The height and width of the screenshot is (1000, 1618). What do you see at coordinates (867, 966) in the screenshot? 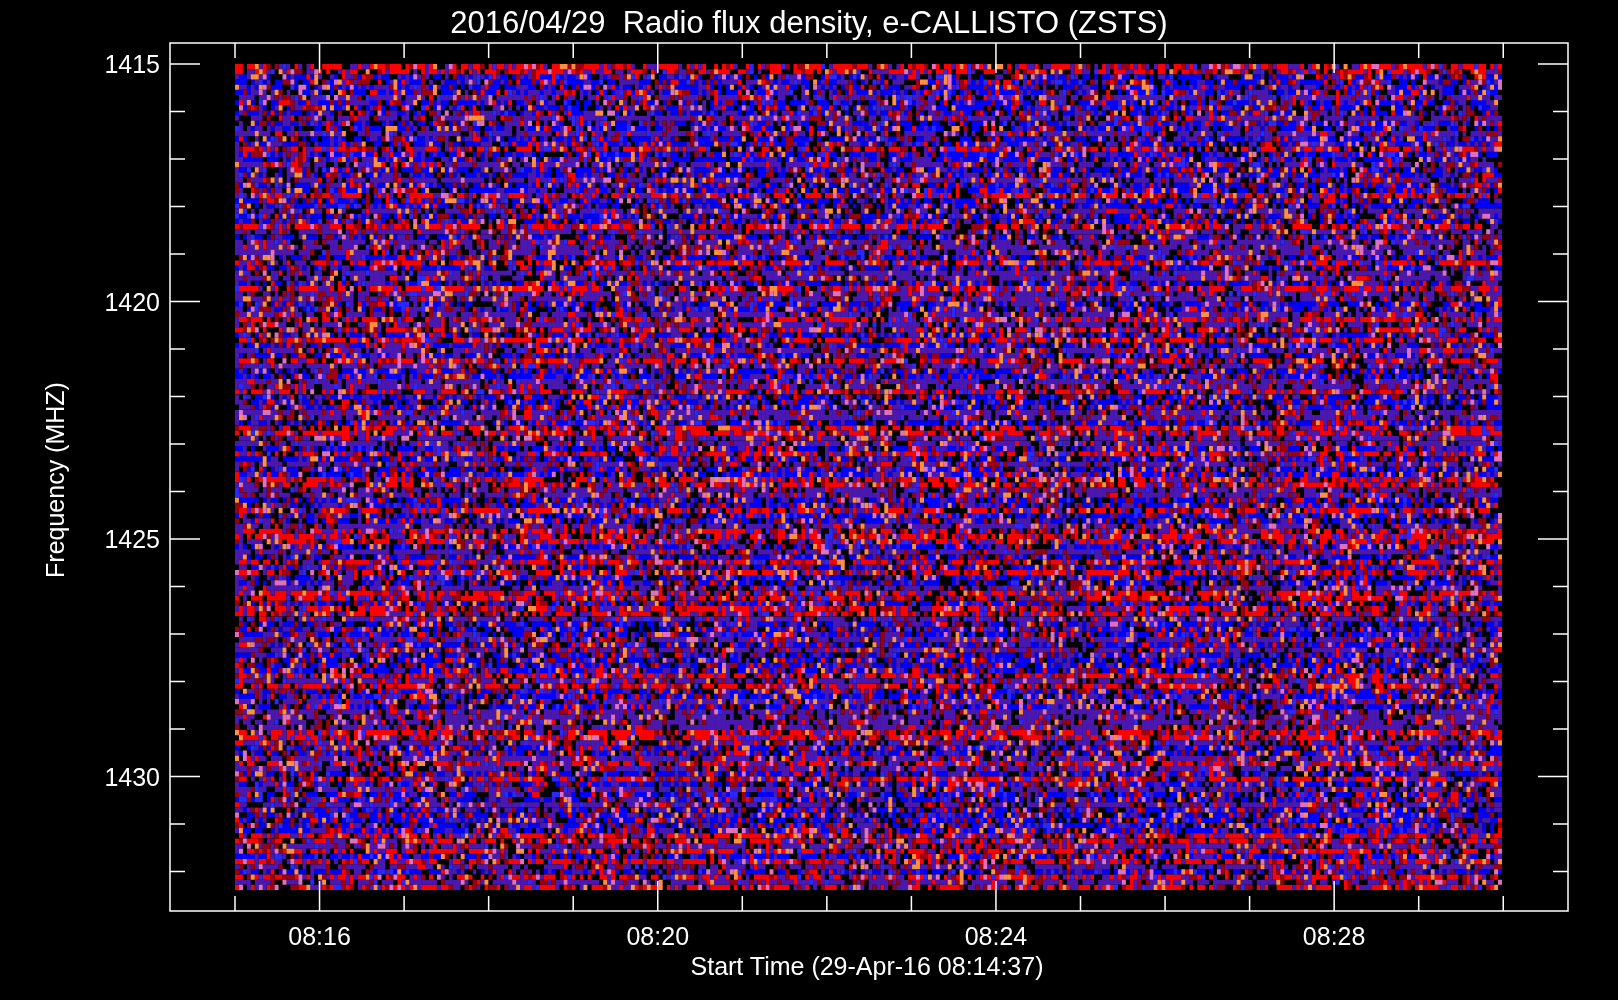
I see `x-axis-label: Start Time (29-Apr-16 08:14:37)` at bounding box center [867, 966].